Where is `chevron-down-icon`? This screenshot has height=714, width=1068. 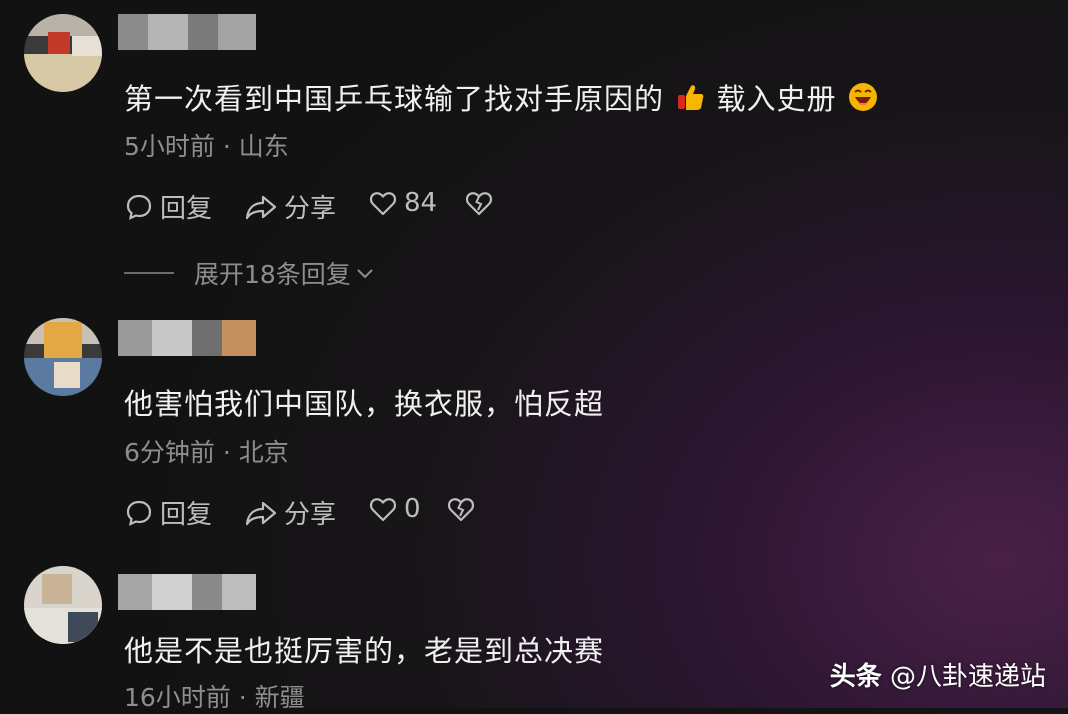
chevron-down-icon is located at coordinates (365, 274).